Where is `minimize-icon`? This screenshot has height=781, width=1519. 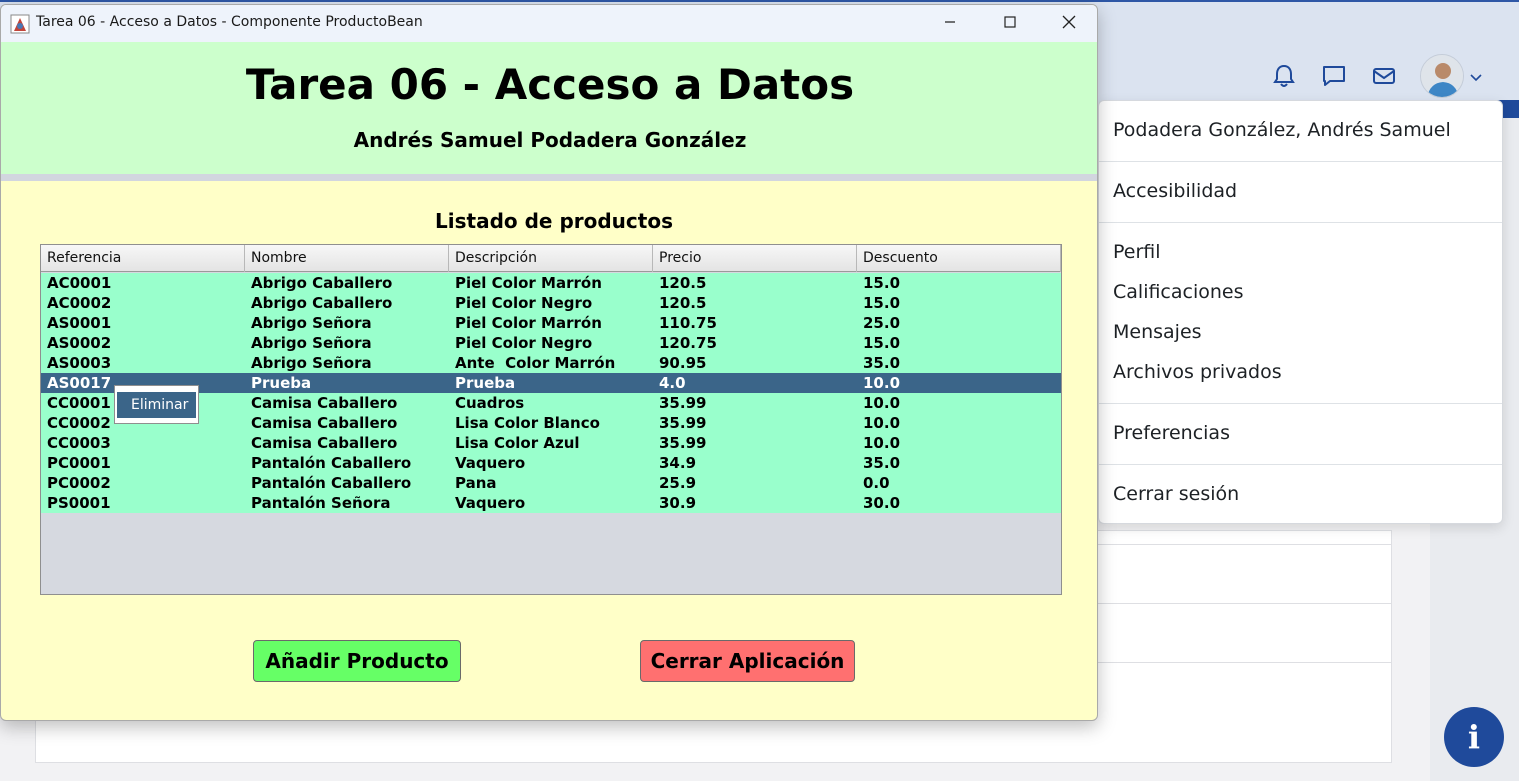 minimize-icon is located at coordinates (950, 24).